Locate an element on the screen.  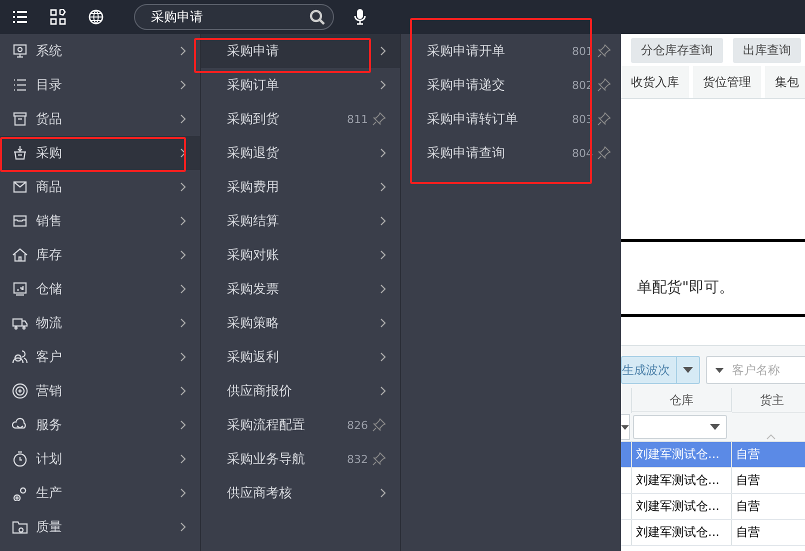
submenu-item: 采购订单 is located at coordinates (300, 85).